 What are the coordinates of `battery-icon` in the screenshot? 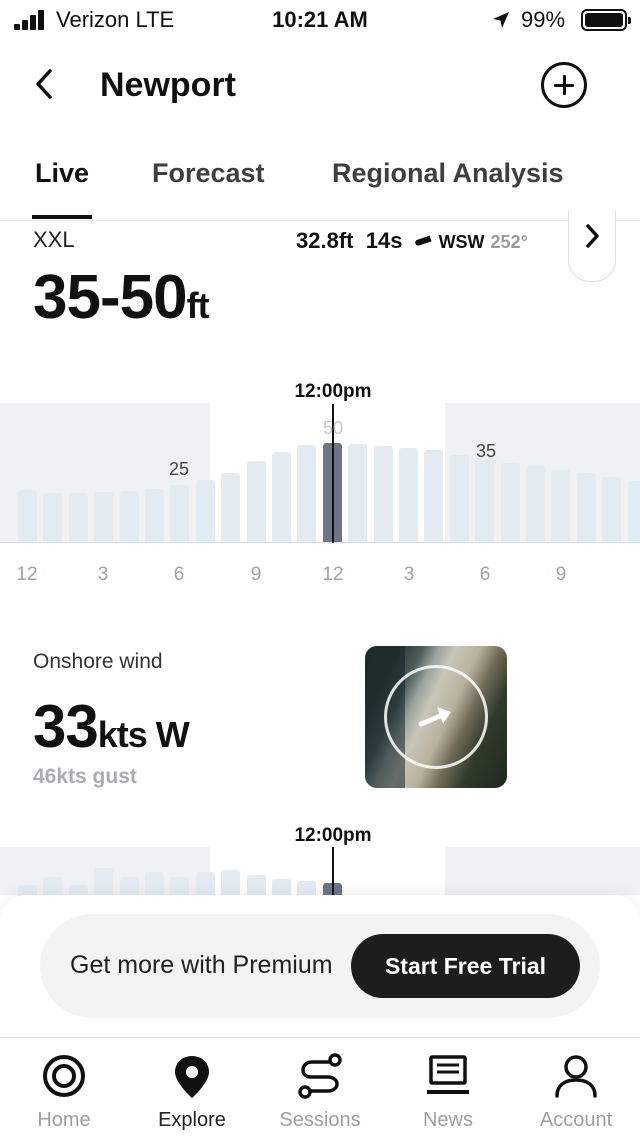 It's located at (606, 20).